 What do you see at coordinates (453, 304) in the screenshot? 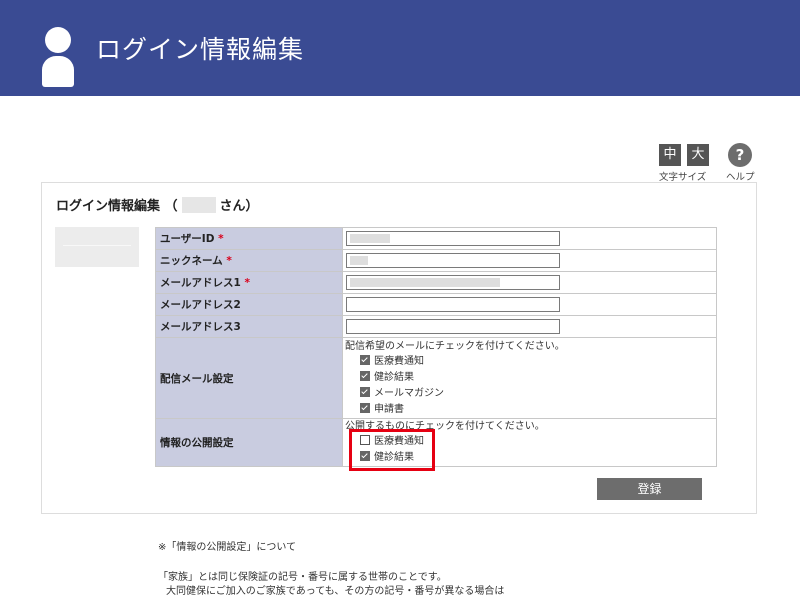
I see `email2-field` at bounding box center [453, 304].